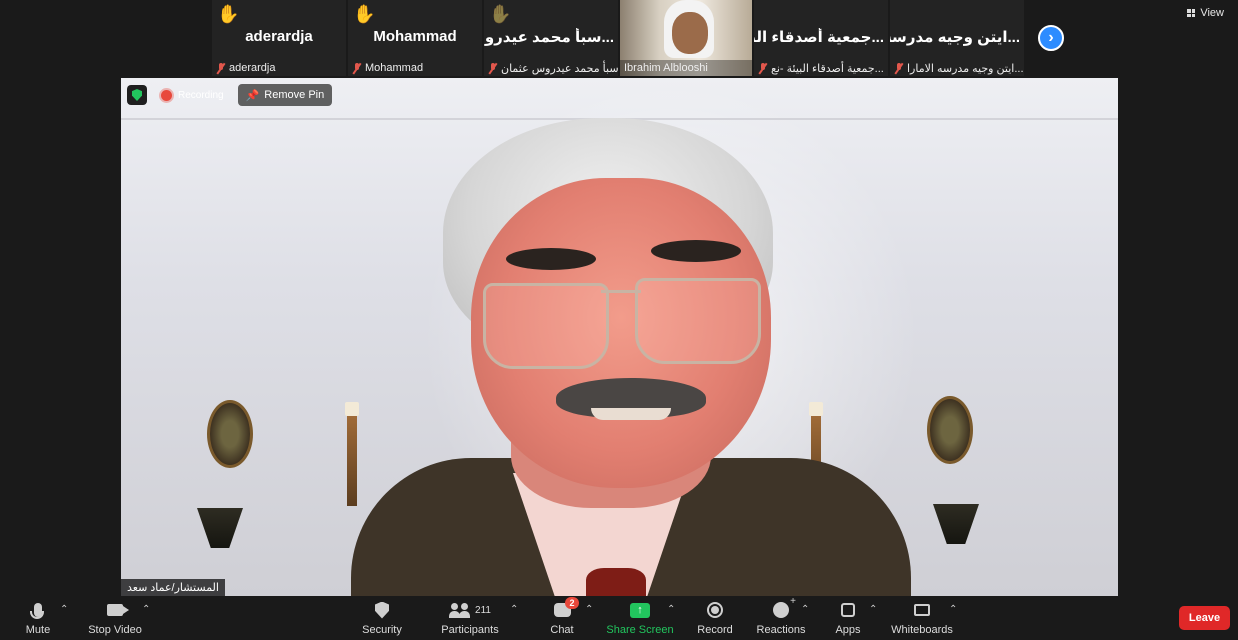 This screenshot has height=640, width=1238. Describe the element at coordinates (965, 68) in the screenshot. I see `participant-footer-name: ...ايتن وجيه مدرسه الامارا` at that location.